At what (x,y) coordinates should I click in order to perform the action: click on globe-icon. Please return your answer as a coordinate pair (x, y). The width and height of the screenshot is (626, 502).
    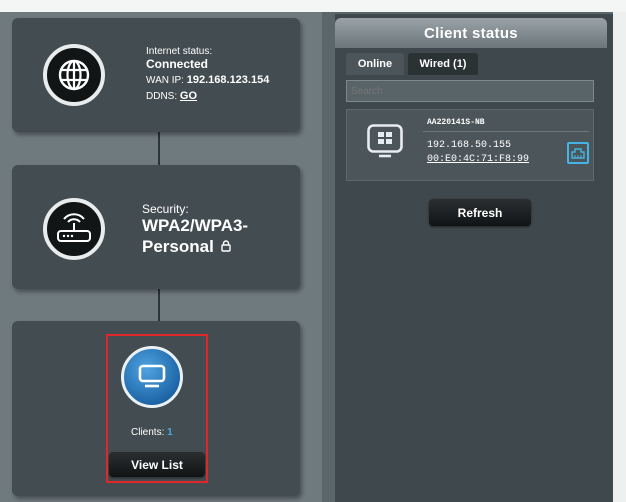
    Looking at the image, I should click on (74, 75).